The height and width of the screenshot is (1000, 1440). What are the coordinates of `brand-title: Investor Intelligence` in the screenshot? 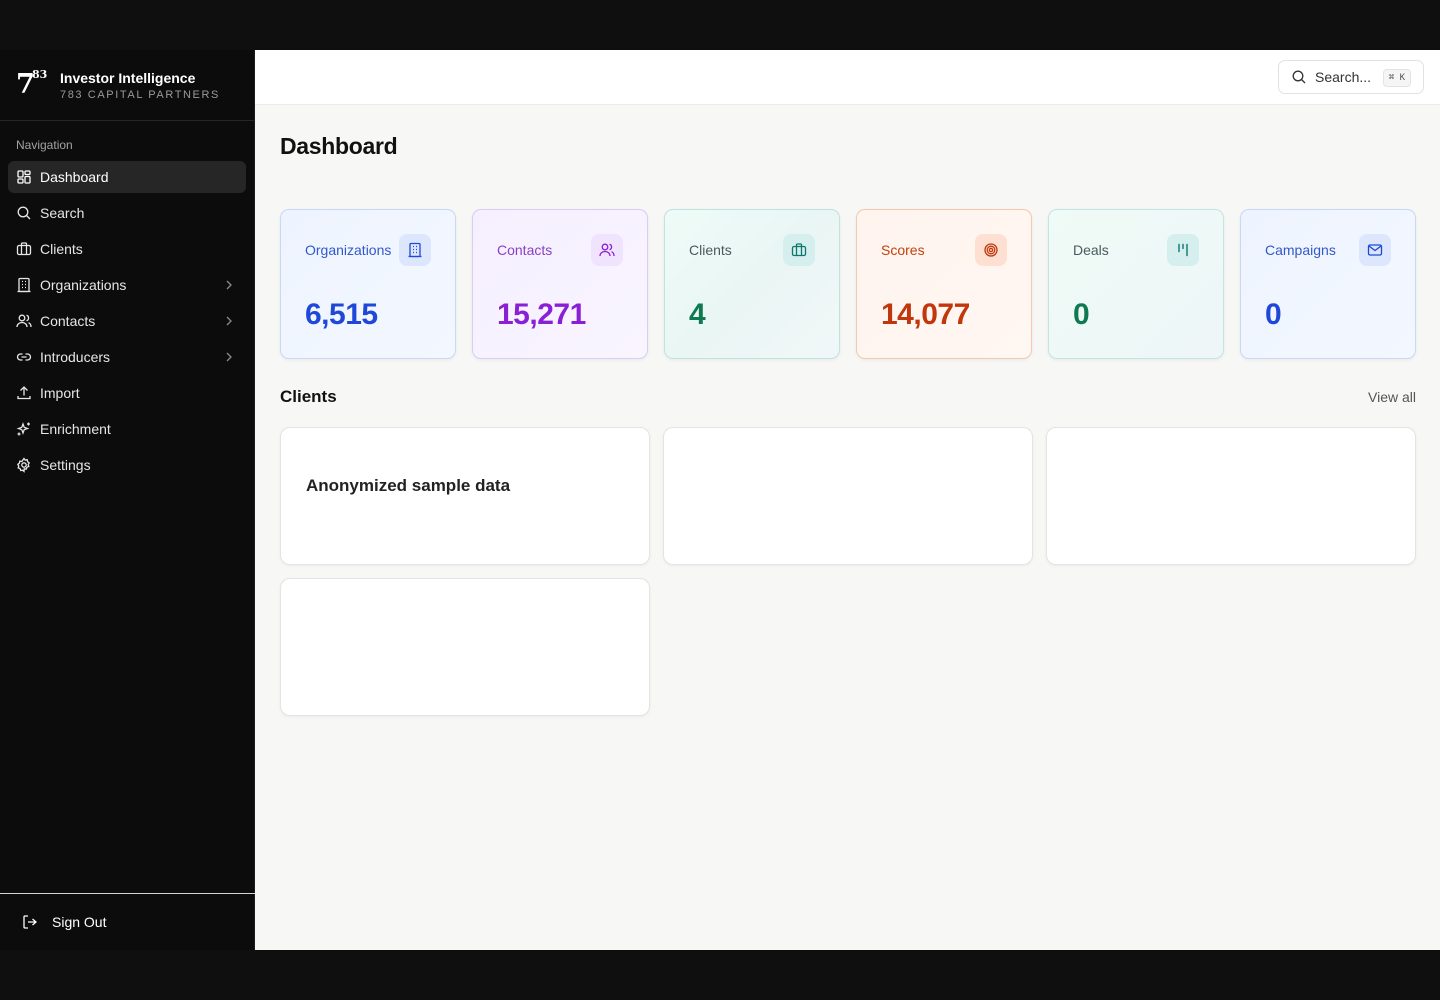 It's located at (128, 77).